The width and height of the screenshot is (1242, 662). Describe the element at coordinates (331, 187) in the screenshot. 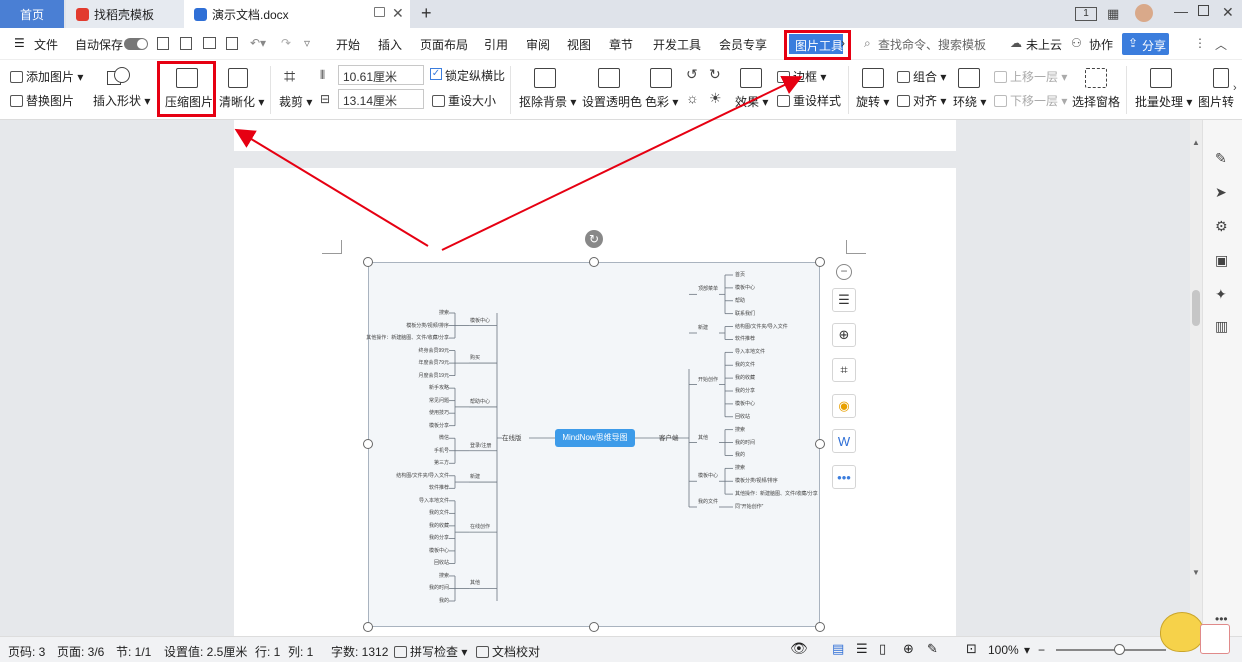

I see `arrow-to-compress` at that location.